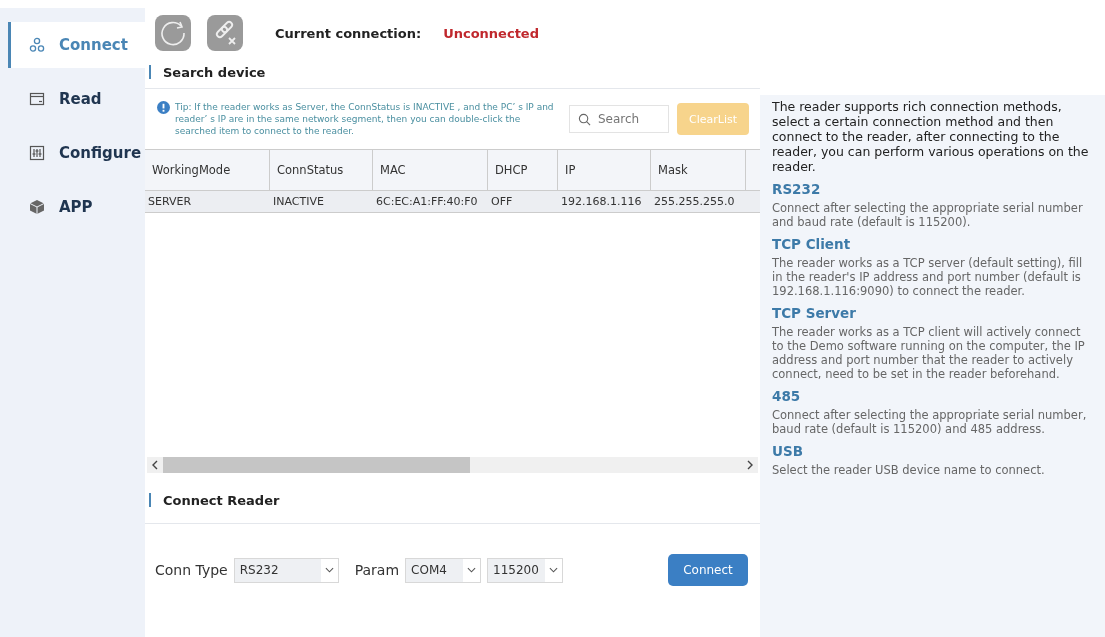  Describe the element at coordinates (155, 465) in the screenshot. I see `scroll-left-icon` at that location.